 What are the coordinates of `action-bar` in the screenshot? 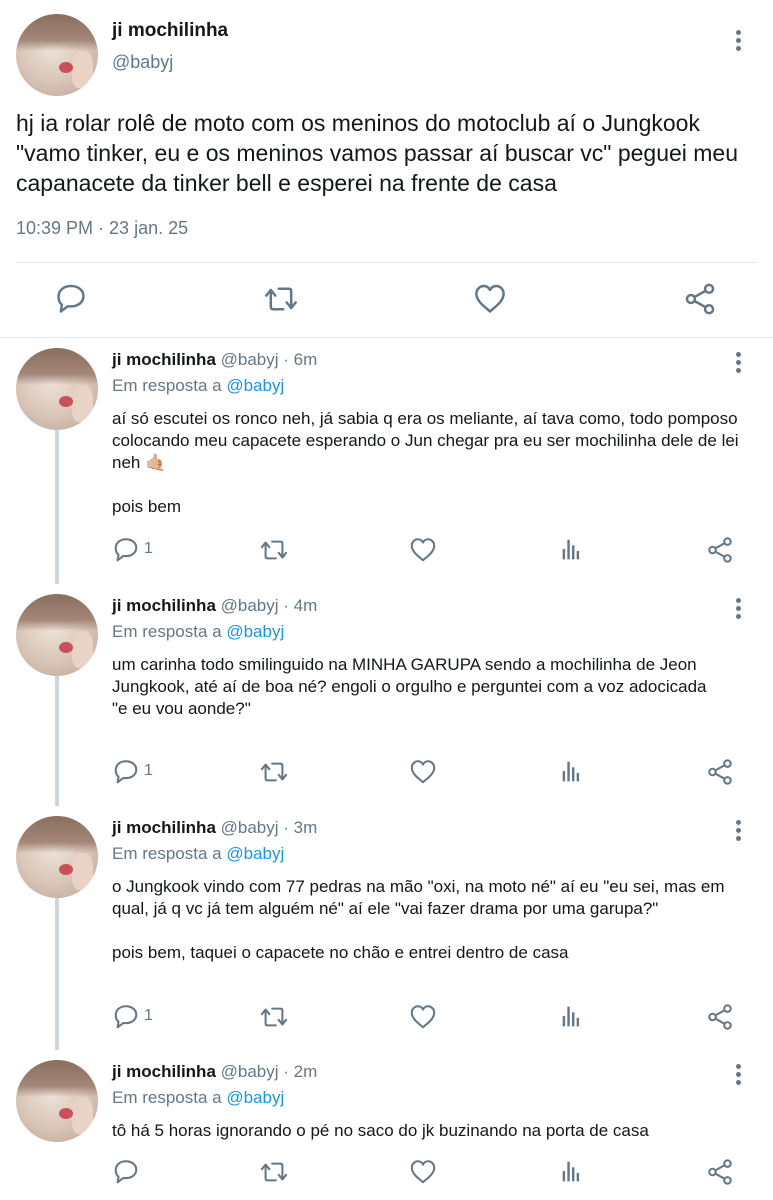 It's located at (432, 1173).